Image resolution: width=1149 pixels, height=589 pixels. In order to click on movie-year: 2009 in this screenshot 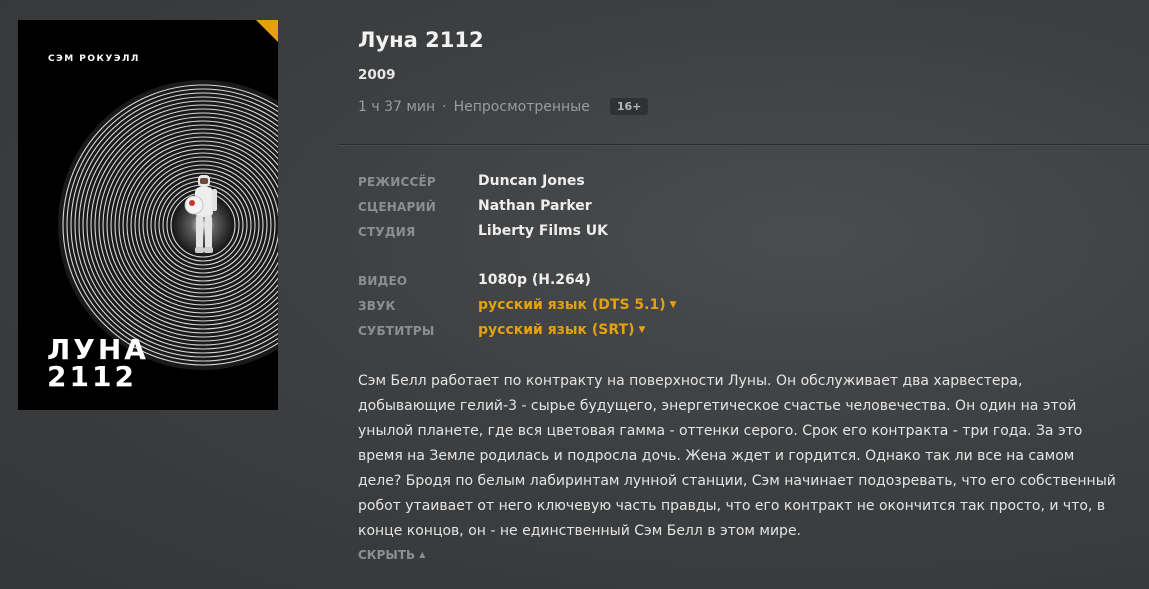, I will do `click(377, 75)`.